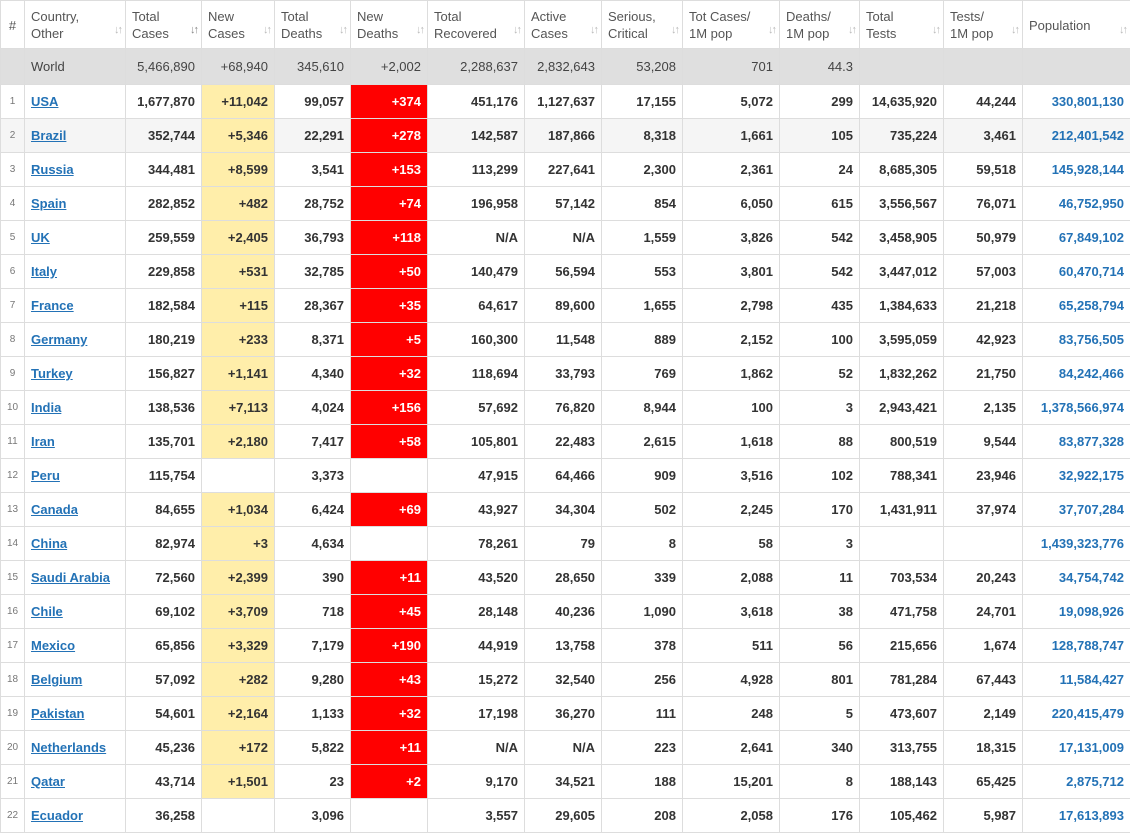 The width and height of the screenshot is (1130, 833). I want to click on new-cases-cell: +11,042, so click(238, 102).